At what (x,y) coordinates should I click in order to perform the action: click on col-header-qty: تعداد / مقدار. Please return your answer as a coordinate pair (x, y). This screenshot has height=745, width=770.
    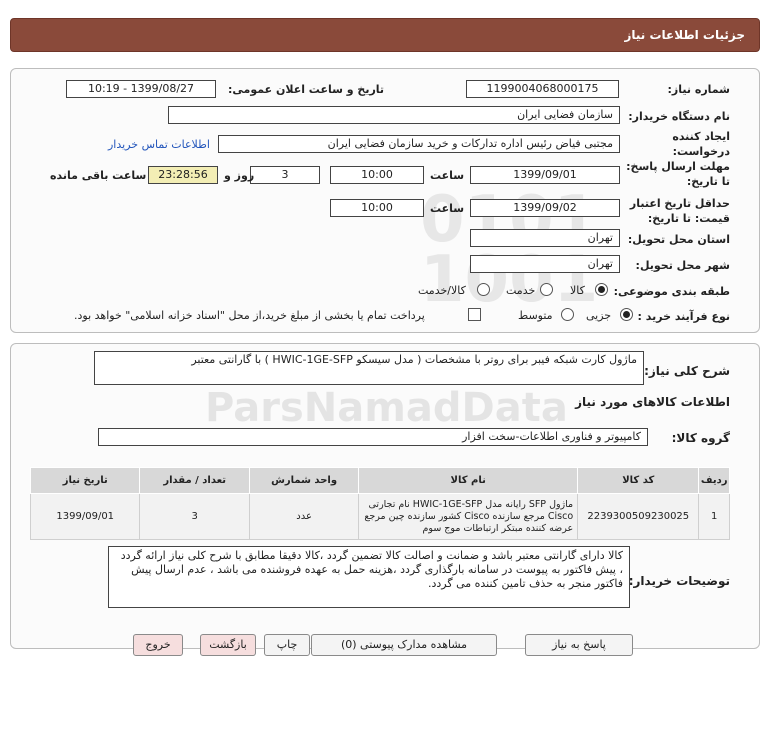
    Looking at the image, I should click on (194, 480).